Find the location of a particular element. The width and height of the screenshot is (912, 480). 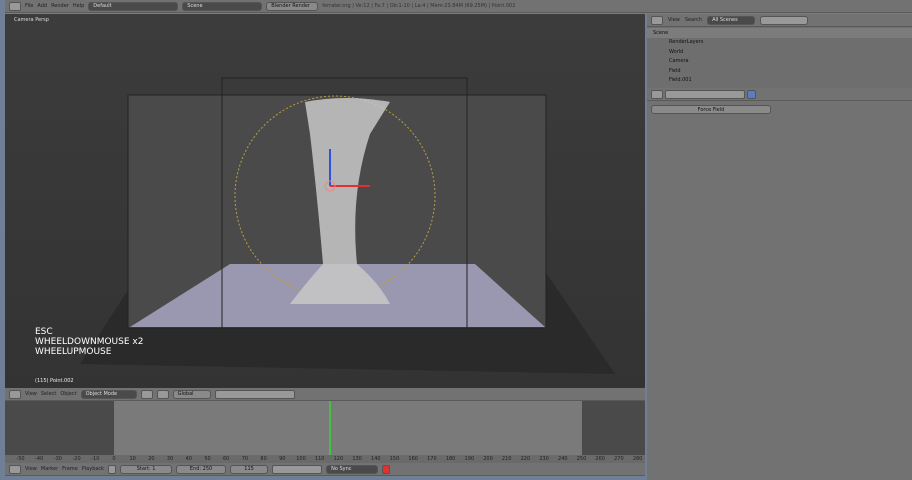

outliner-header: View Search All Scenes is located at coordinates (779, 20).